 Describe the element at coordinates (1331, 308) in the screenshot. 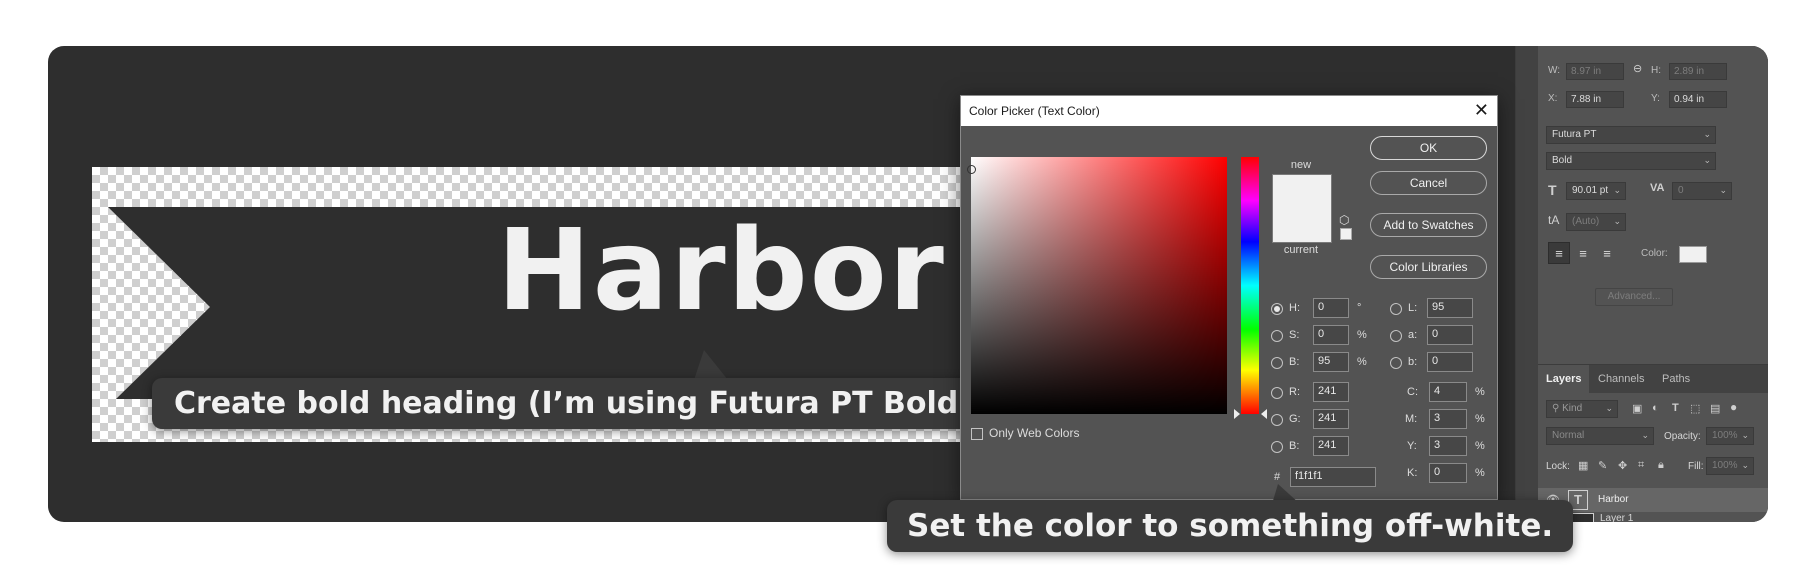

I see `hue-field: 0` at that location.